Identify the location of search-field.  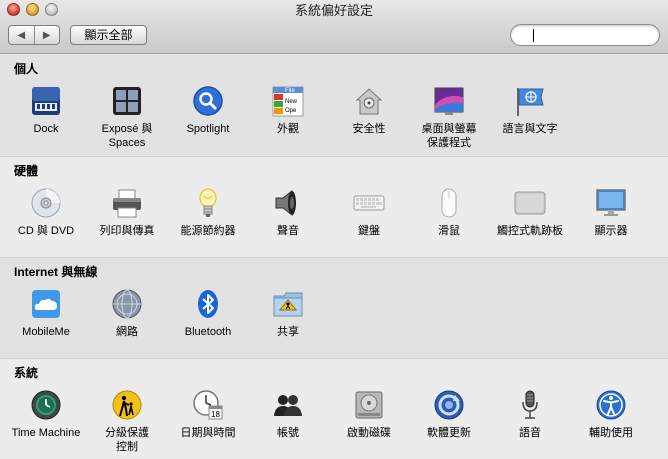
(589, 35).